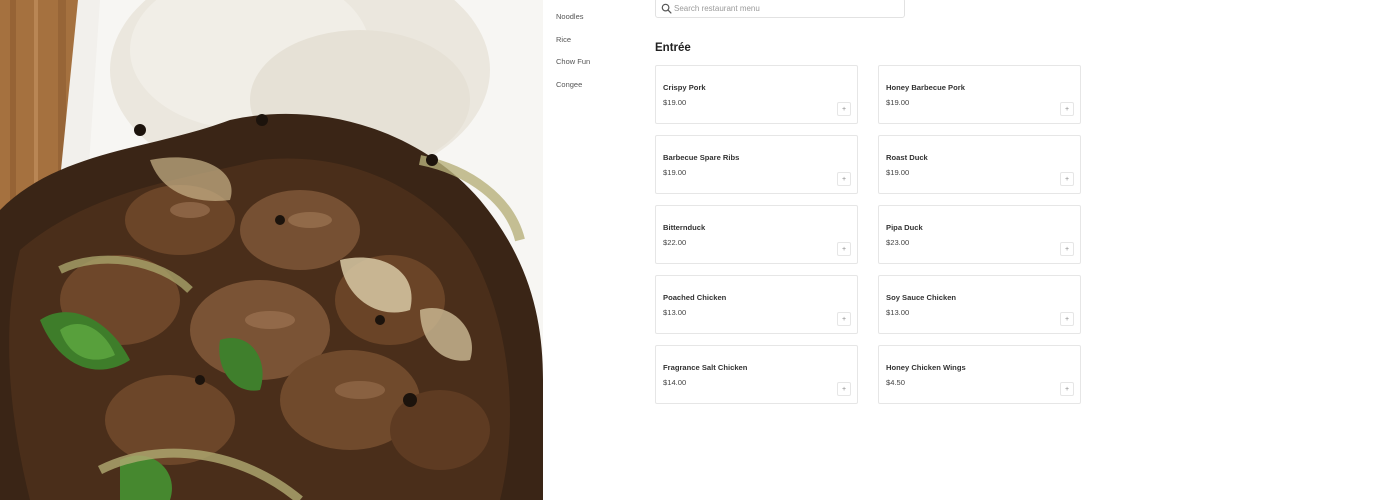 This screenshot has width=1400, height=500. I want to click on menu-item-card: Barbecue Spare Ribs $19.00 +, so click(756, 164).